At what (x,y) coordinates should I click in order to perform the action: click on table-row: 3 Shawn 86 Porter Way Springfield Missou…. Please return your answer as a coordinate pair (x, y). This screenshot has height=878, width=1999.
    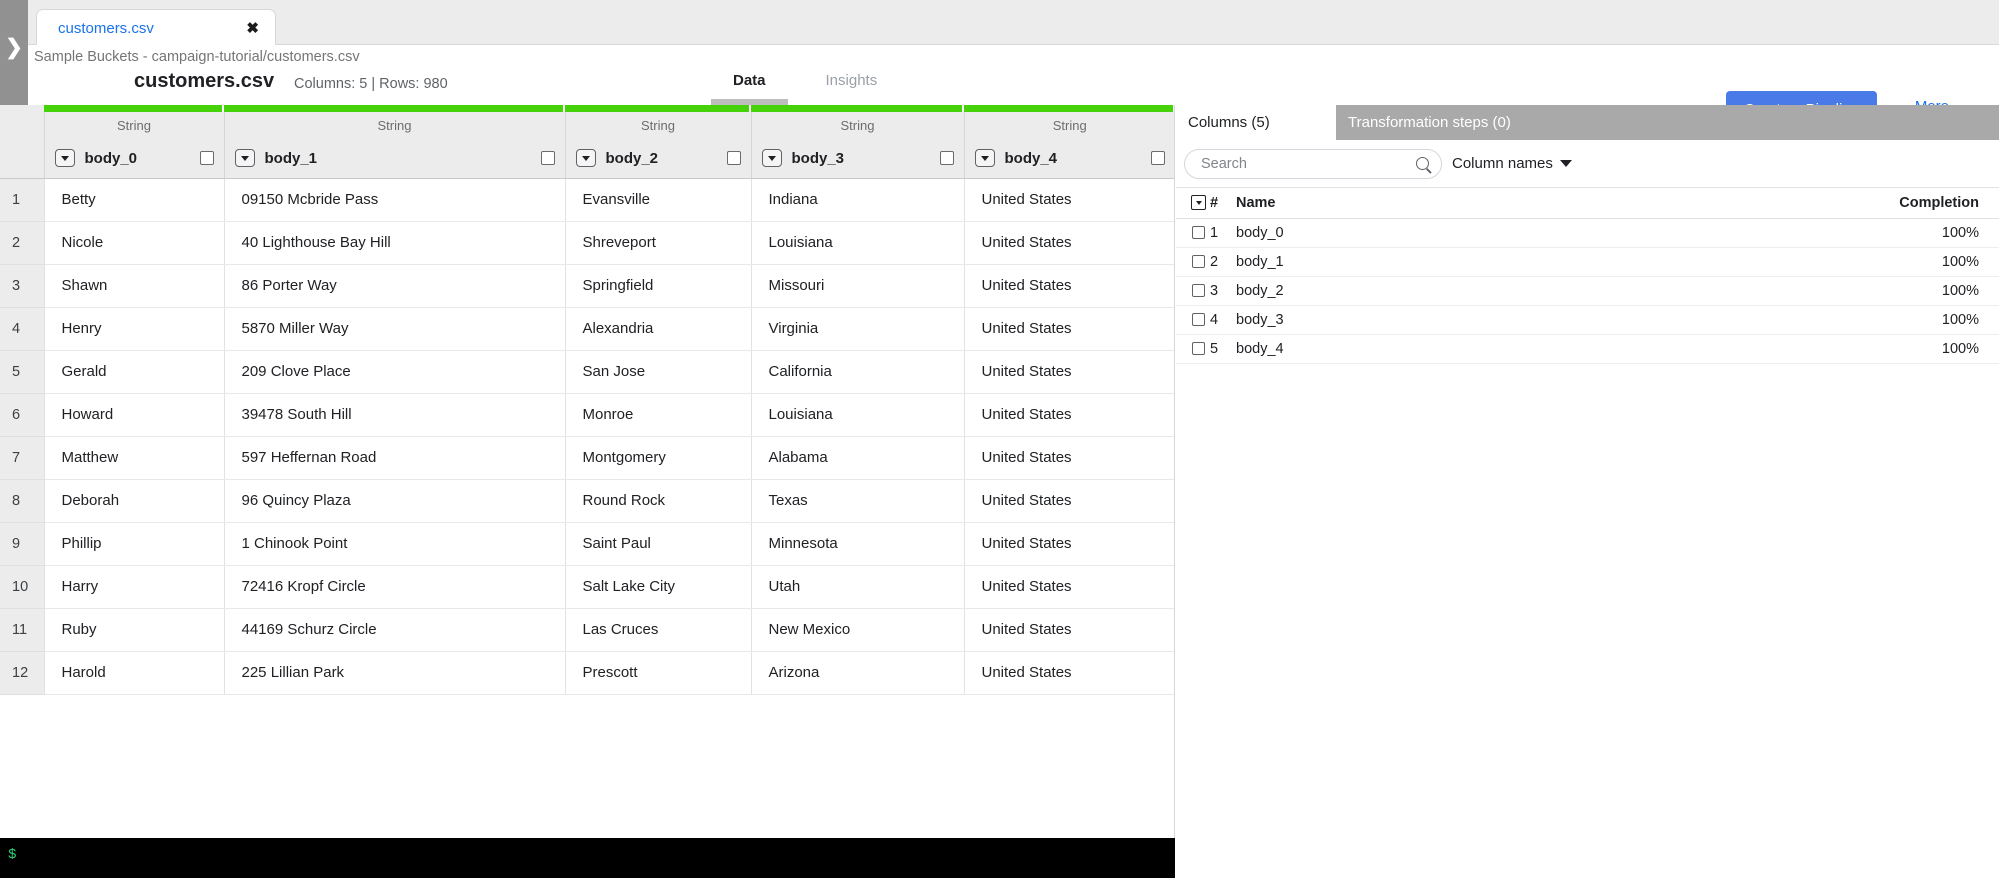
    Looking at the image, I should click on (587, 286).